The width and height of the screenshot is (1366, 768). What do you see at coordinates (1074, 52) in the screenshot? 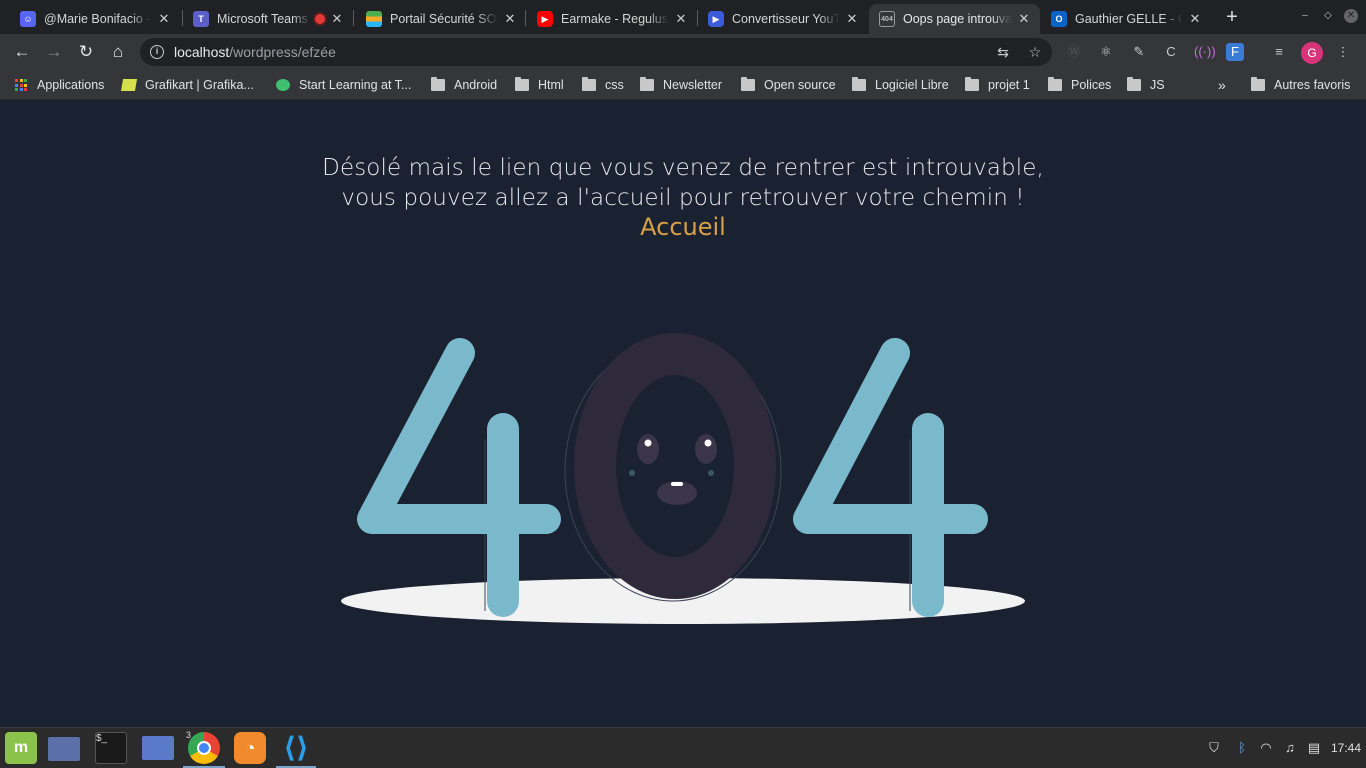
I see `wordpress-extension-icon: Ⓦ` at bounding box center [1074, 52].